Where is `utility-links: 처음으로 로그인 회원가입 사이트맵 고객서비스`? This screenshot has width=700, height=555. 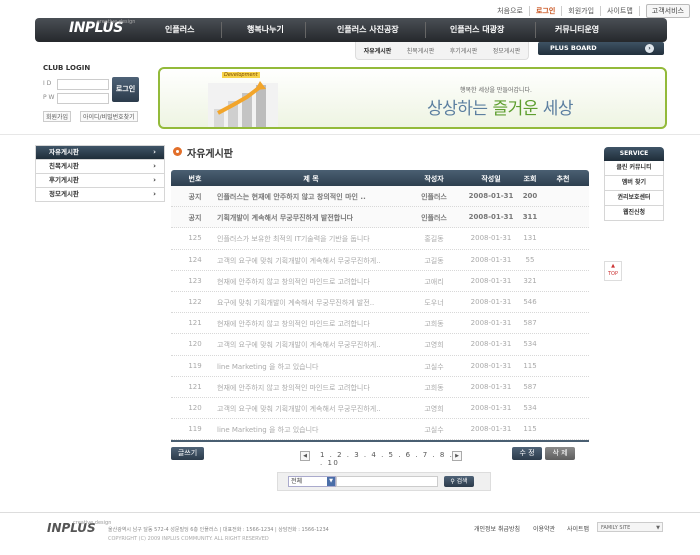
utility-links: 처음으로 로그인 회원가입 사이트맵 고객서비스 is located at coordinates (590, 11).